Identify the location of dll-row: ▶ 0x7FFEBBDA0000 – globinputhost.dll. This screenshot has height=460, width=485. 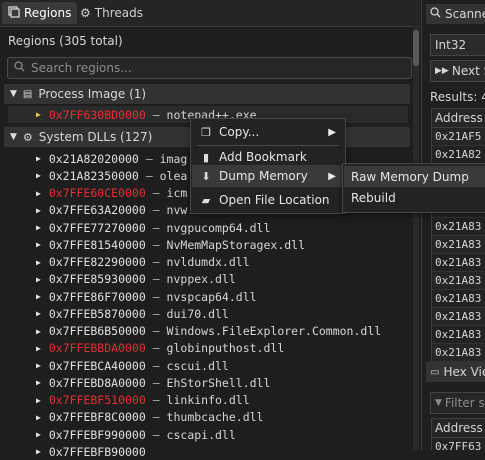
(160, 348).